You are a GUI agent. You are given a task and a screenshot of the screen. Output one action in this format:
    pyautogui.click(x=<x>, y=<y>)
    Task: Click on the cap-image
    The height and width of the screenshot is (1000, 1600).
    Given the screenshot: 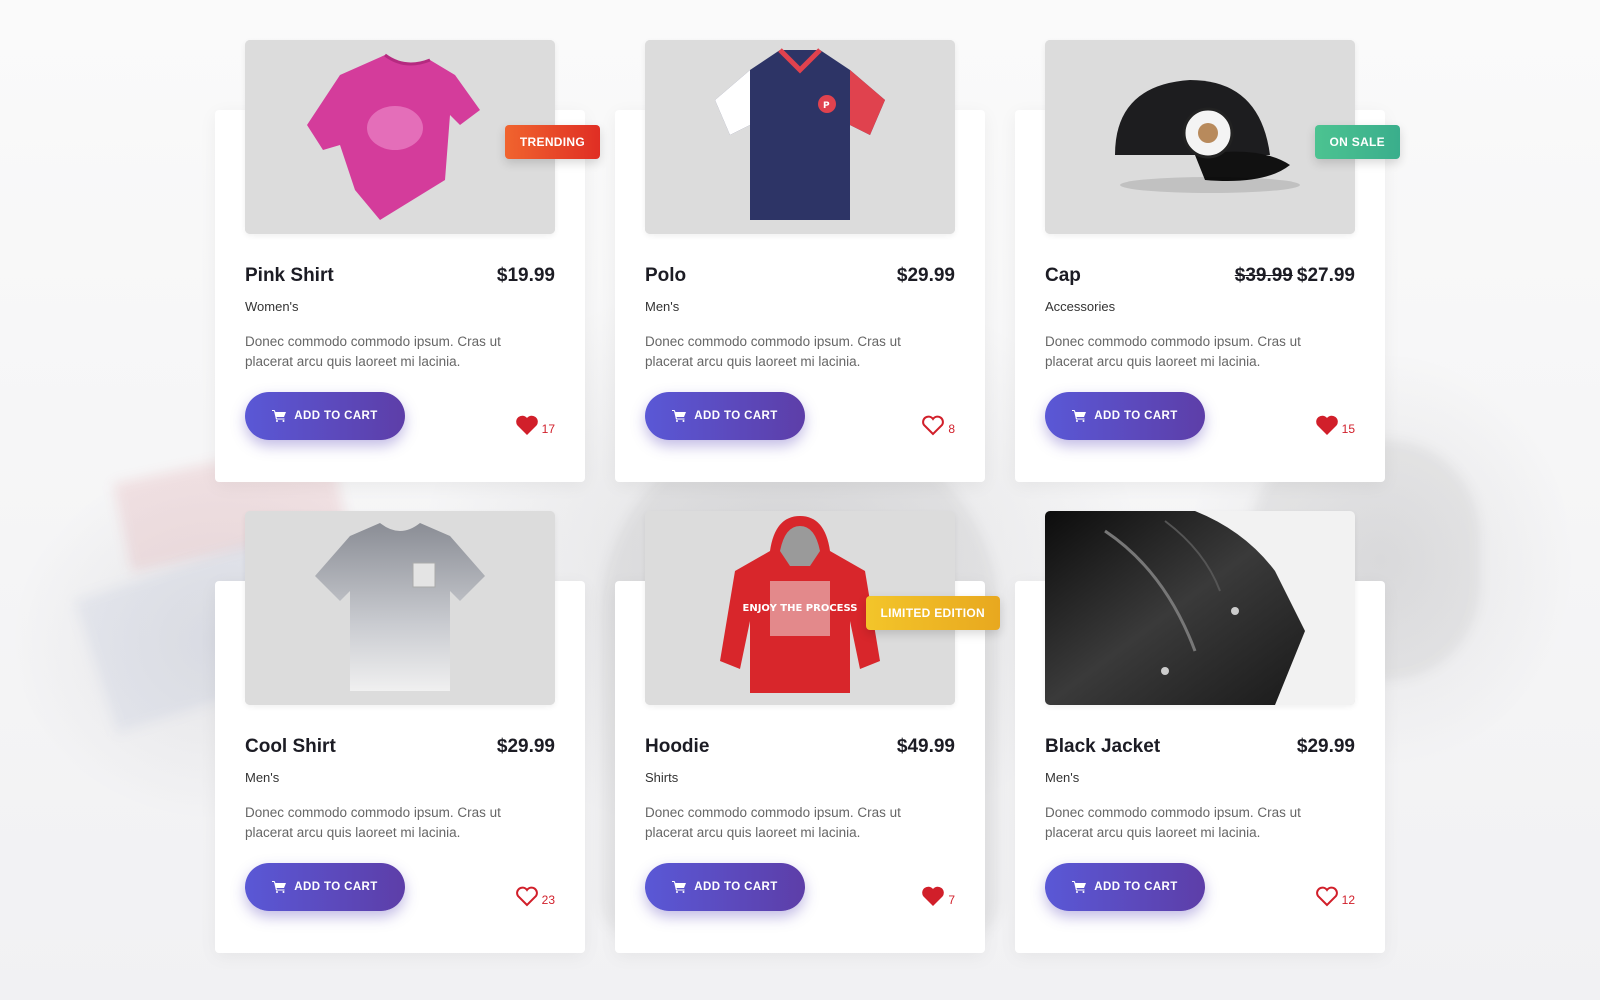 What is the action you would take?
    pyautogui.click(x=1200, y=137)
    